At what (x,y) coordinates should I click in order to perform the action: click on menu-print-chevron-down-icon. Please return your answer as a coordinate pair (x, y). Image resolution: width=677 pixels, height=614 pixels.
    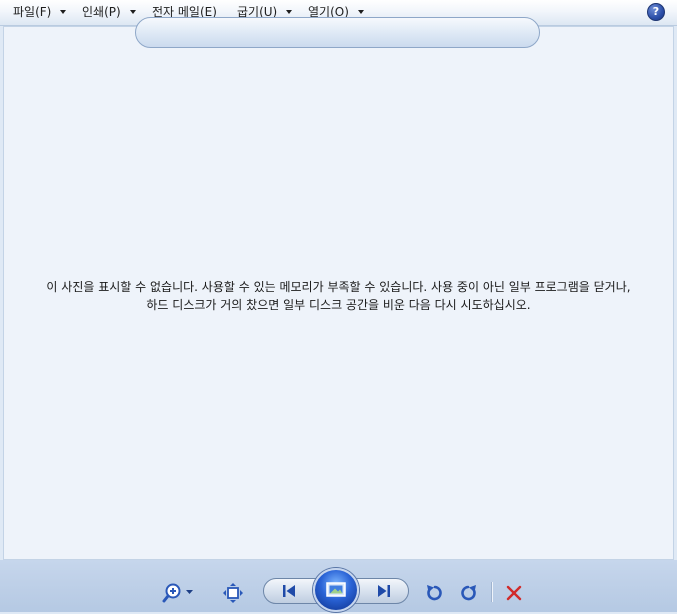
    Looking at the image, I should click on (133, 12).